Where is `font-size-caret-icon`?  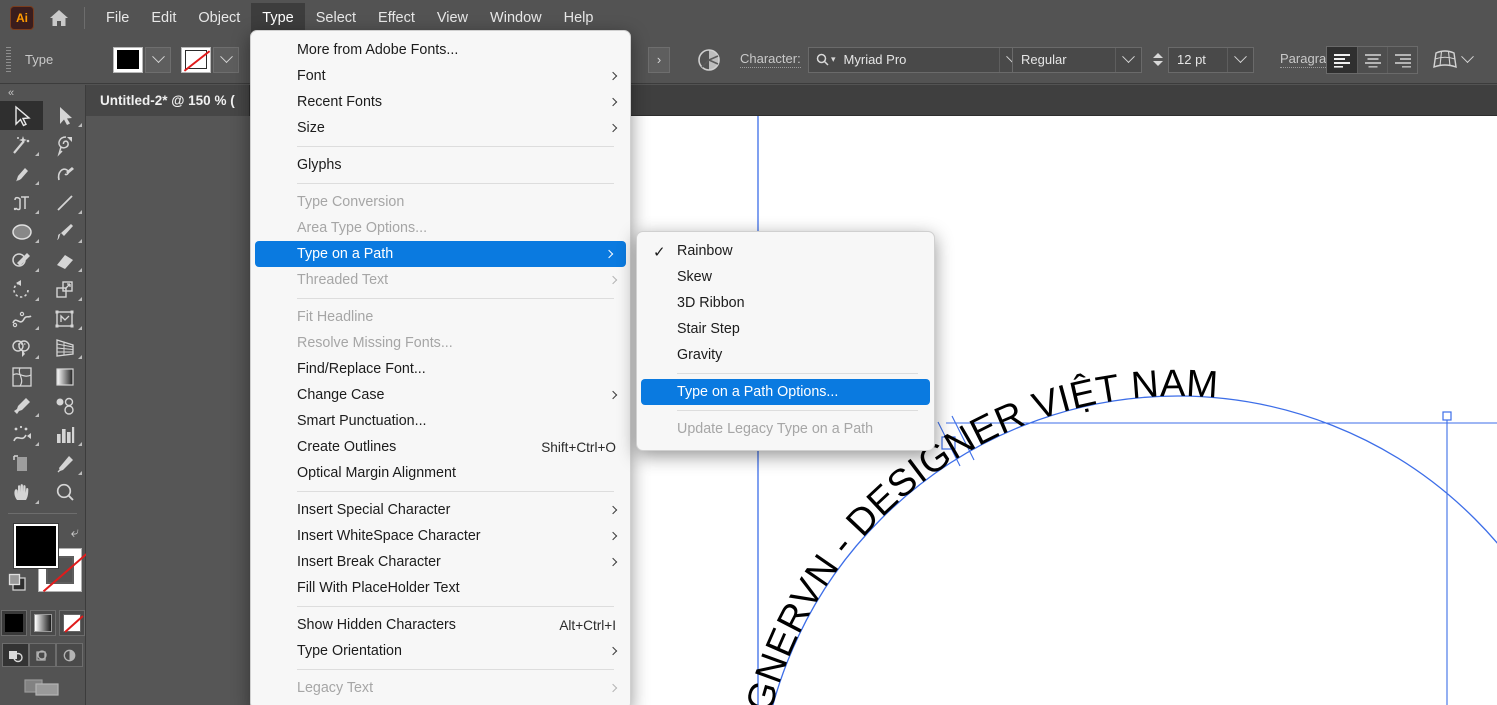 font-size-caret-icon is located at coordinates (1240, 59).